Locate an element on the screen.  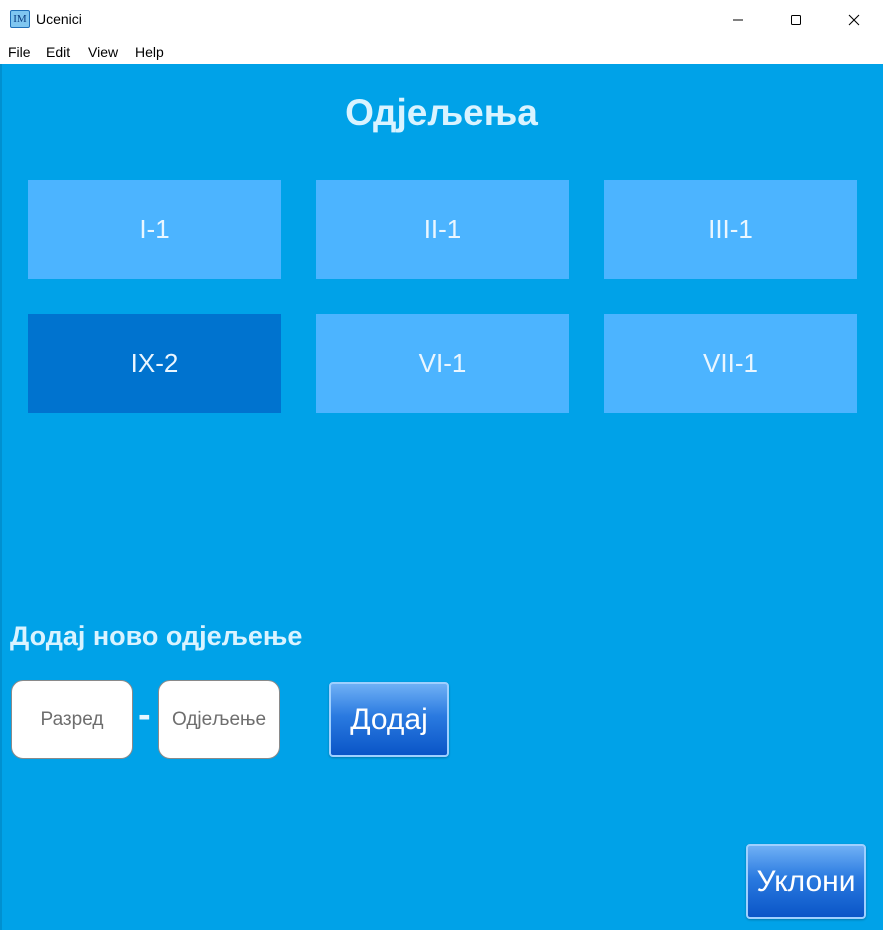
class-tile: I-1 is located at coordinates (154, 229).